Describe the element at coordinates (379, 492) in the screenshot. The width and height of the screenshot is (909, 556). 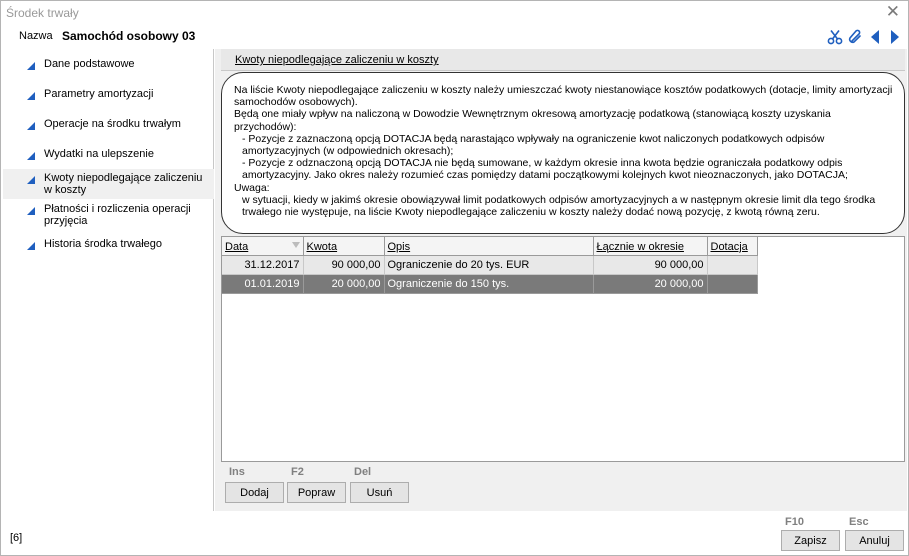
I see `delete-button: Usuń` at that location.